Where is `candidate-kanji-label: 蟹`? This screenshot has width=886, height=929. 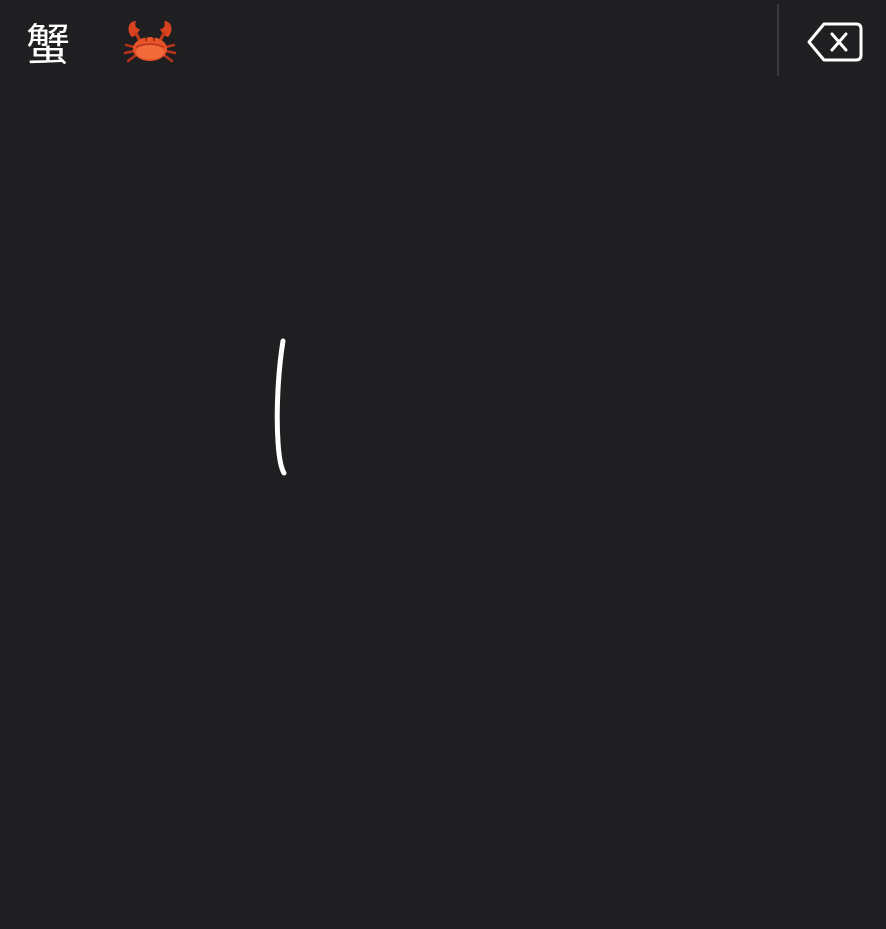 candidate-kanji-label: 蟹 is located at coordinates (48, 45).